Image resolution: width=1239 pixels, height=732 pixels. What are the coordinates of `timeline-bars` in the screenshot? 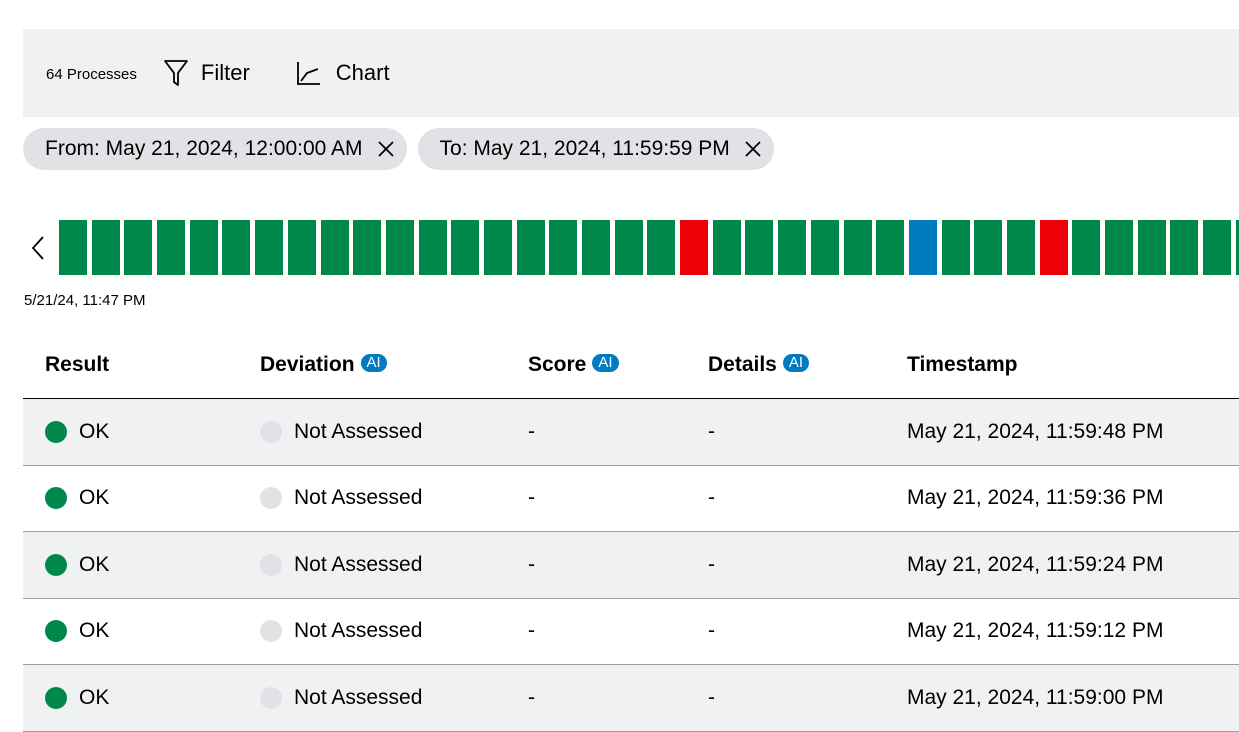 It's located at (649, 247).